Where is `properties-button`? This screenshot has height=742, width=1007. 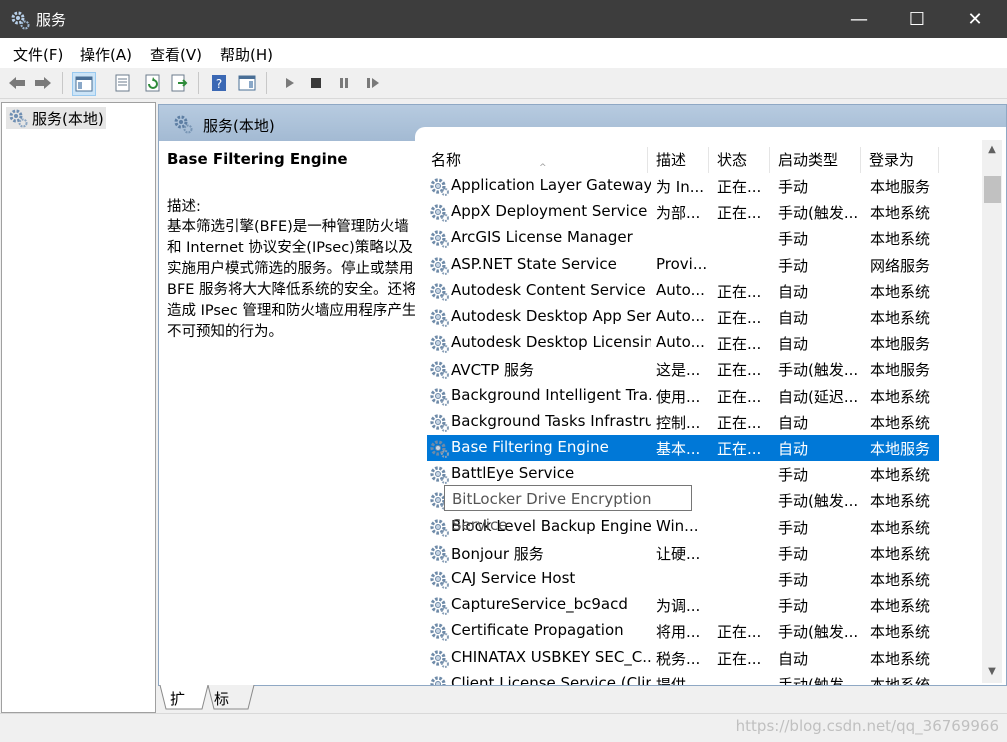 properties-button is located at coordinates (123, 83).